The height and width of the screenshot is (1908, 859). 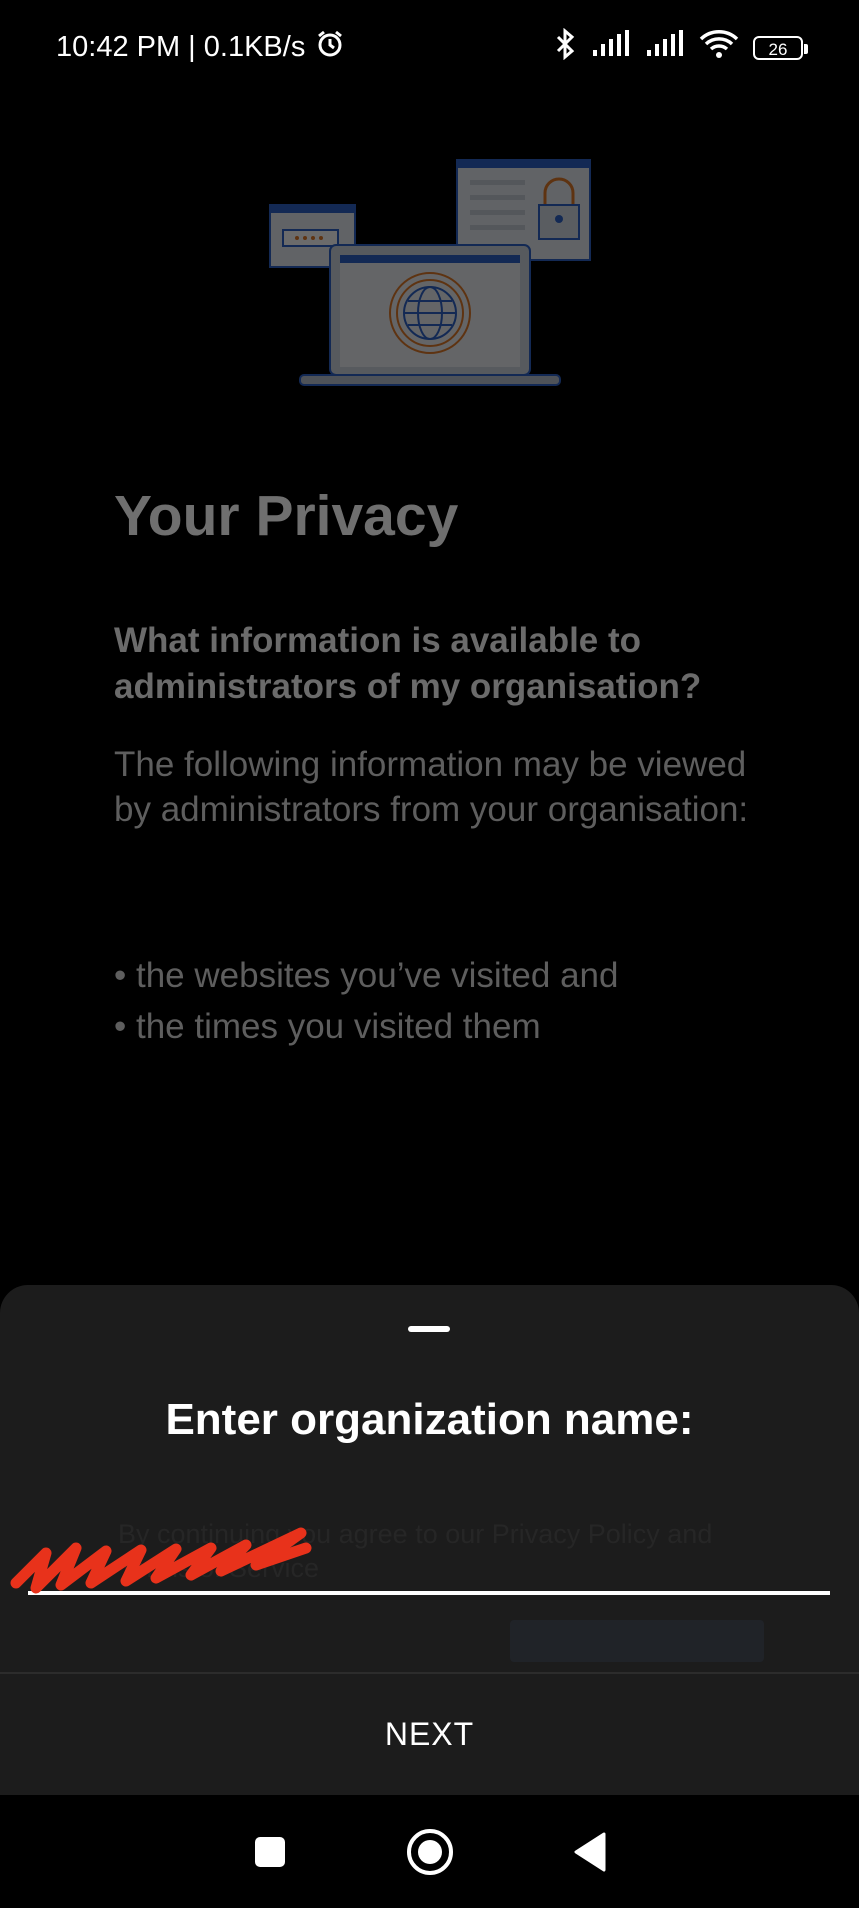 I want to click on navigation-bar, so click(x=429, y=1851).